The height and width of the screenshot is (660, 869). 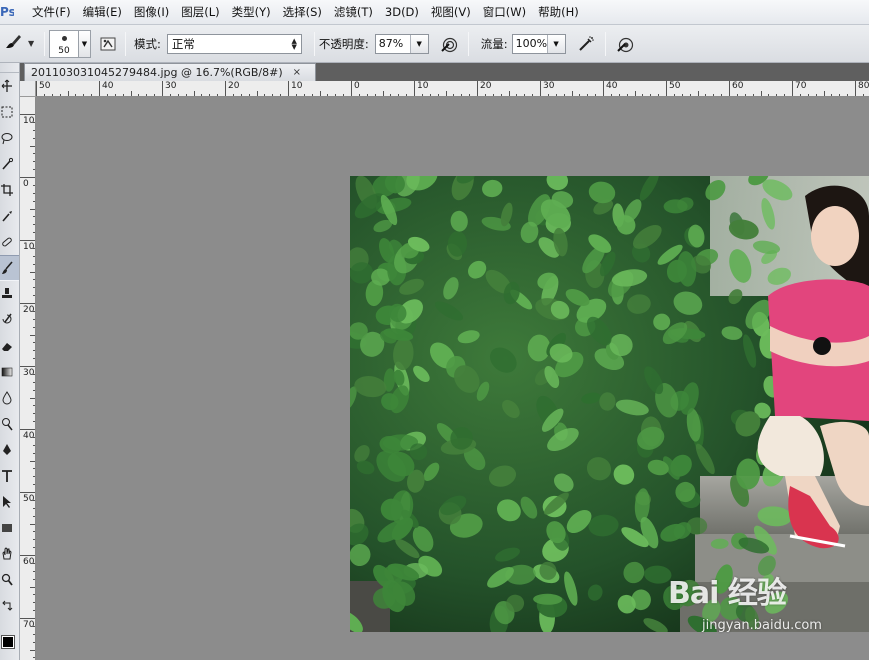 I want to click on menu-file: 文件(F), so click(x=51, y=12).